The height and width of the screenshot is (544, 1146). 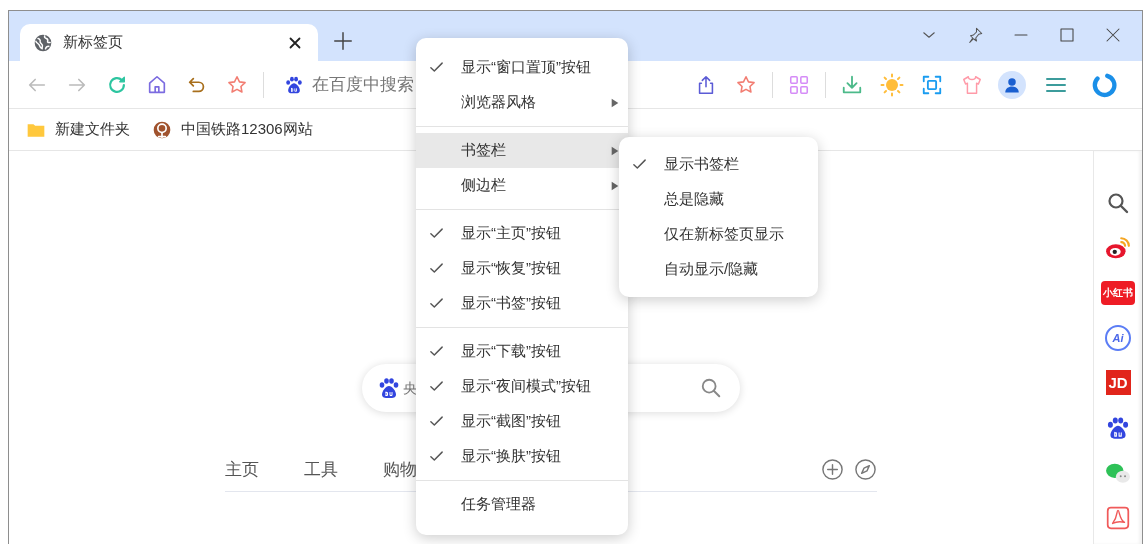 What do you see at coordinates (865, 469) in the screenshot?
I see `compass-icon` at bounding box center [865, 469].